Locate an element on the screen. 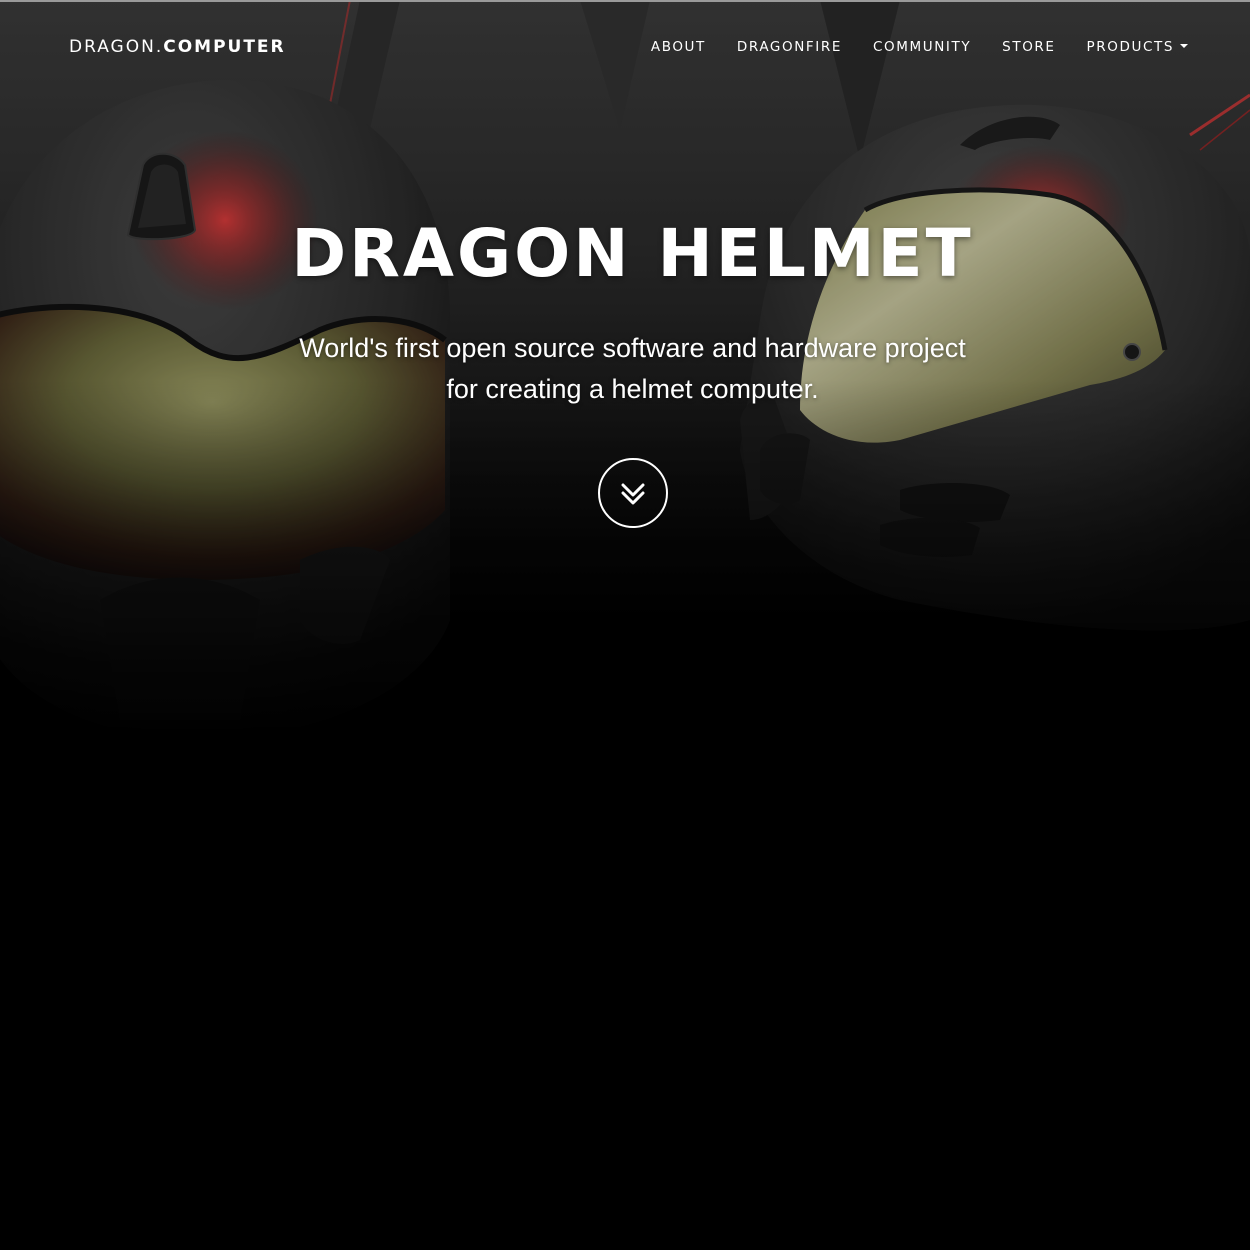  scroll-down-button is located at coordinates (633, 493).